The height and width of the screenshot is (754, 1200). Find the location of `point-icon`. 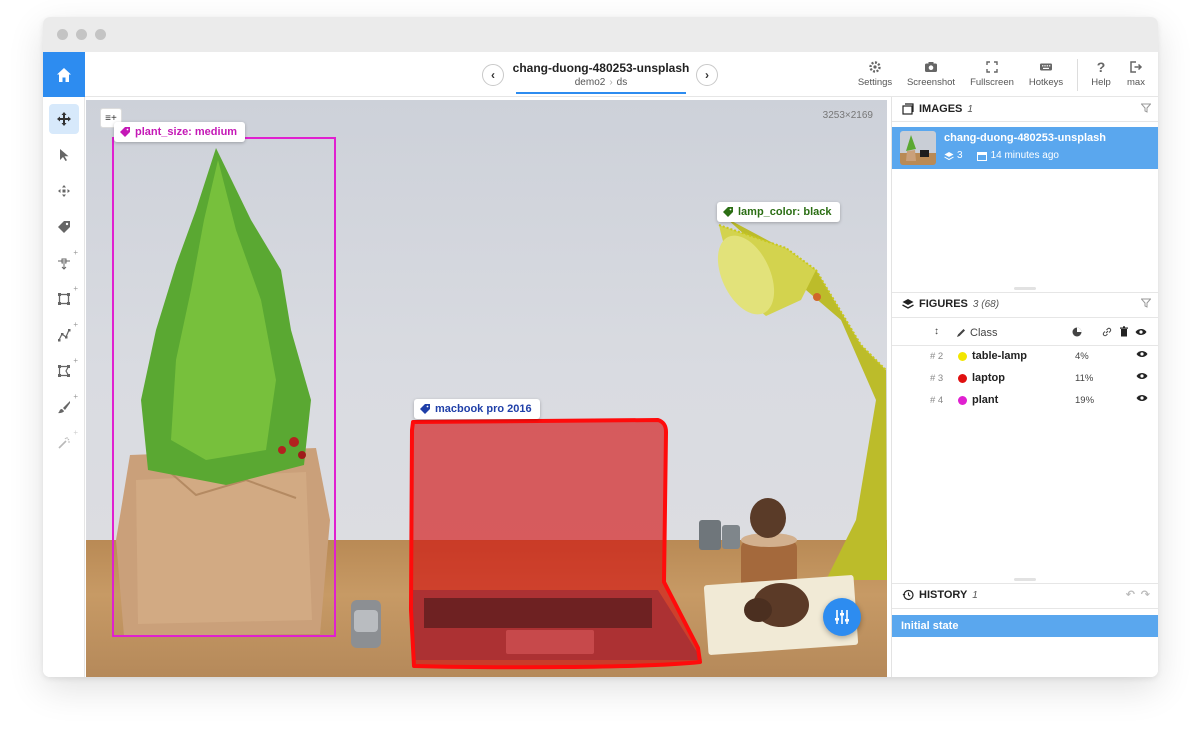

point-icon is located at coordinates (64, 264).